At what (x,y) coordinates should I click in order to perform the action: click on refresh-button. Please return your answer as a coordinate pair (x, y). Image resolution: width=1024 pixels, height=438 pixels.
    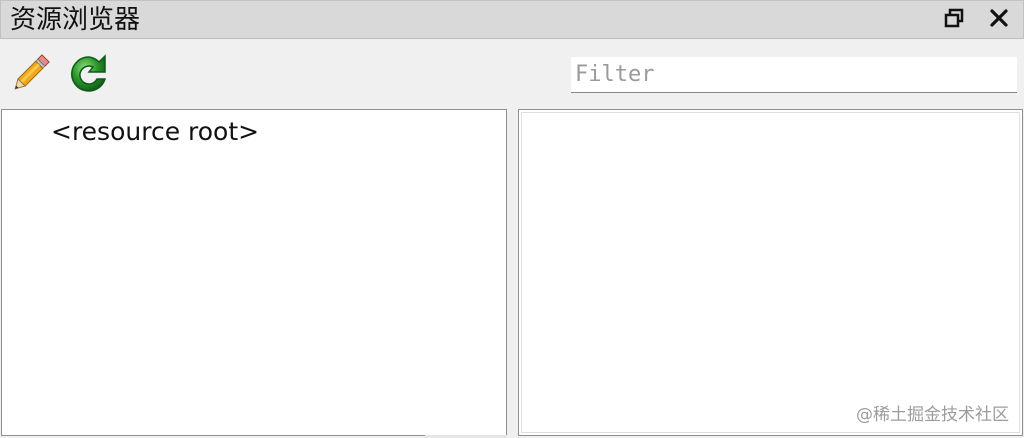
    Looking at the image, I should click on (89, 76).